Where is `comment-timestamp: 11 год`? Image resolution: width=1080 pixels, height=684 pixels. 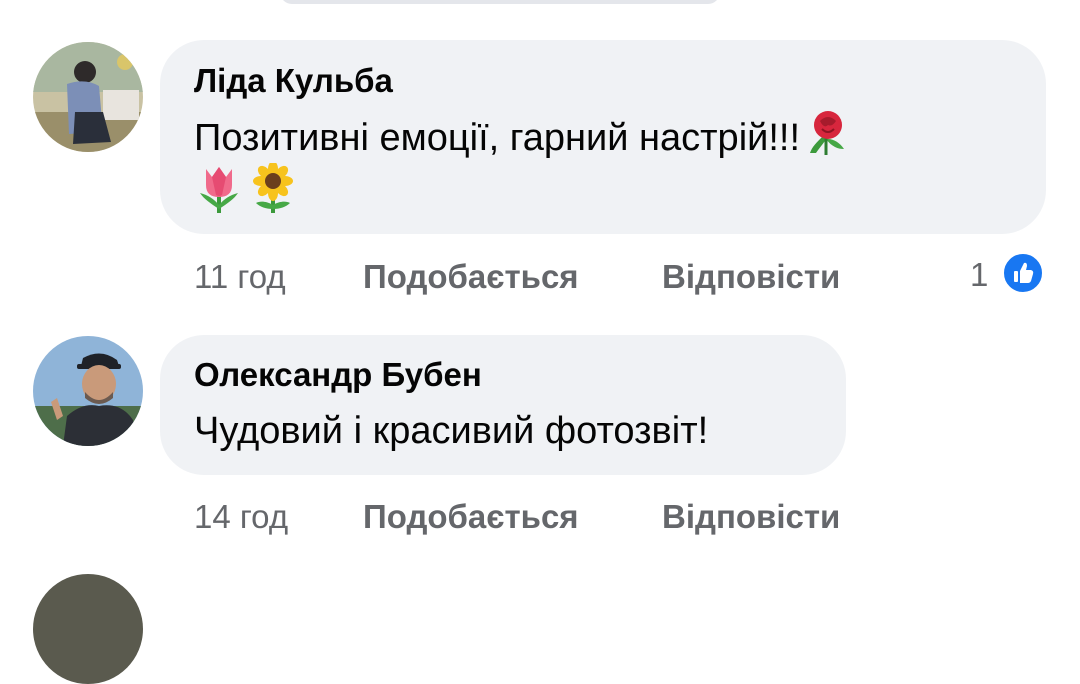 comment-timestamp: 11 год is located at coordinates (240, 277).